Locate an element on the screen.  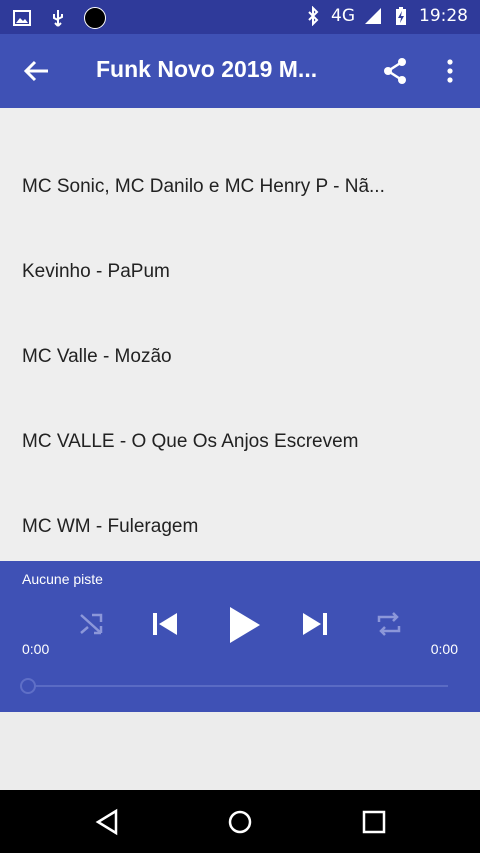
app-notification-icon is located at coordinates (95, 18).